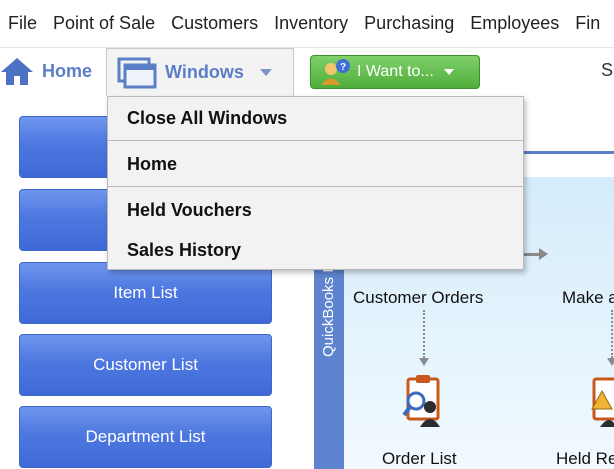  Describe the element at coordinates (17, 71) in the screenshot. I see `home-icon` at that location.